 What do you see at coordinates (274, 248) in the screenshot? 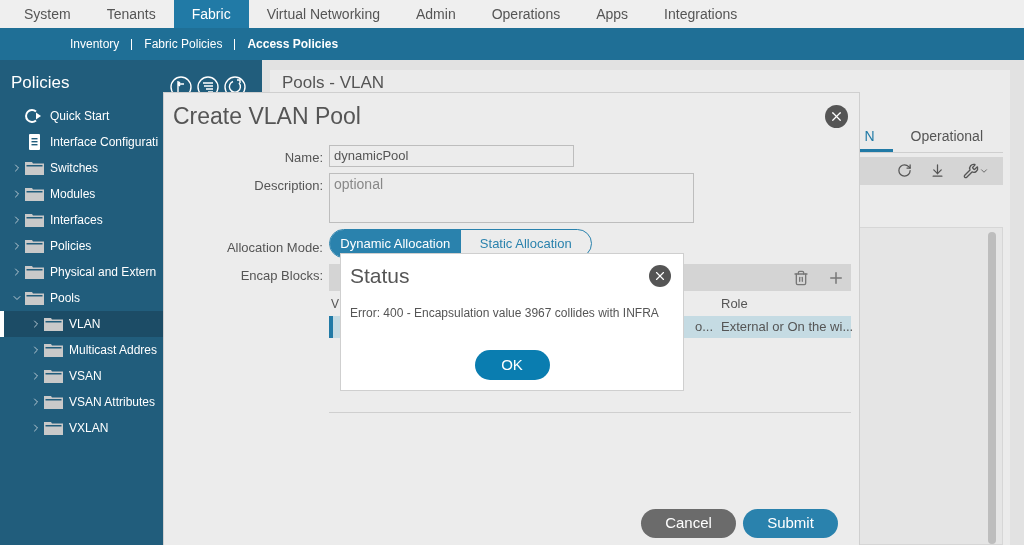
I see `field-label: Allocation Mode:` at bounding box center [274, 248].